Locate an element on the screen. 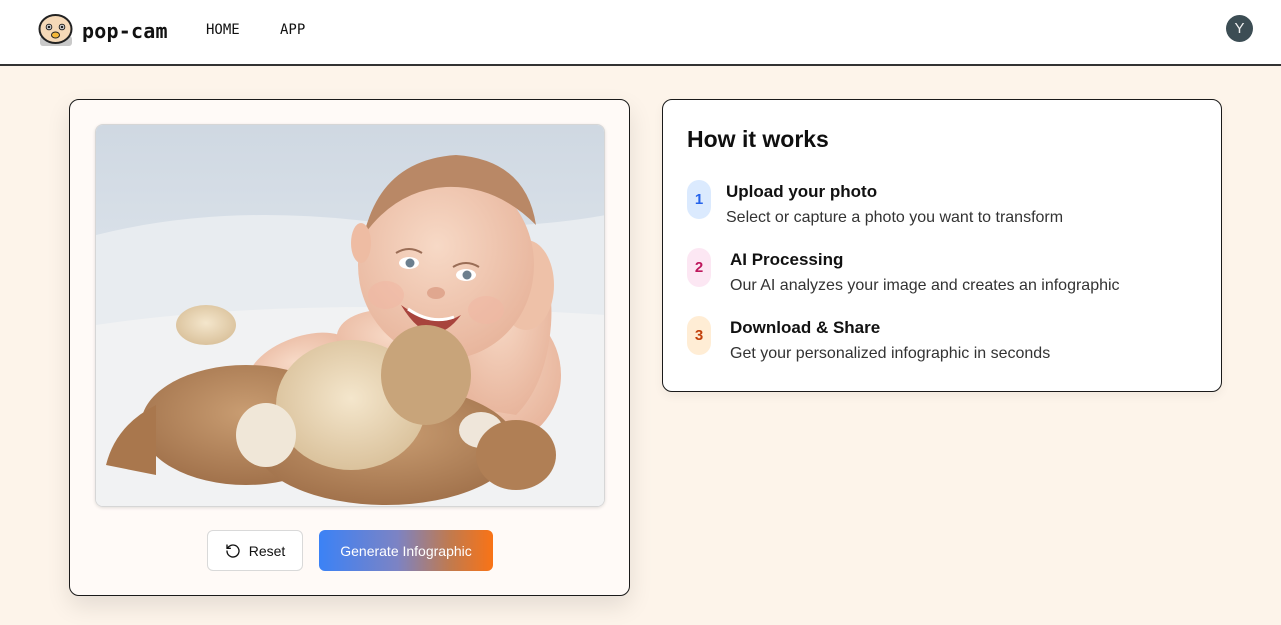 Image resolution: width=1281 pixels, height=625 pixels. step-title: Download & Share is located at coordinates (805, 327).